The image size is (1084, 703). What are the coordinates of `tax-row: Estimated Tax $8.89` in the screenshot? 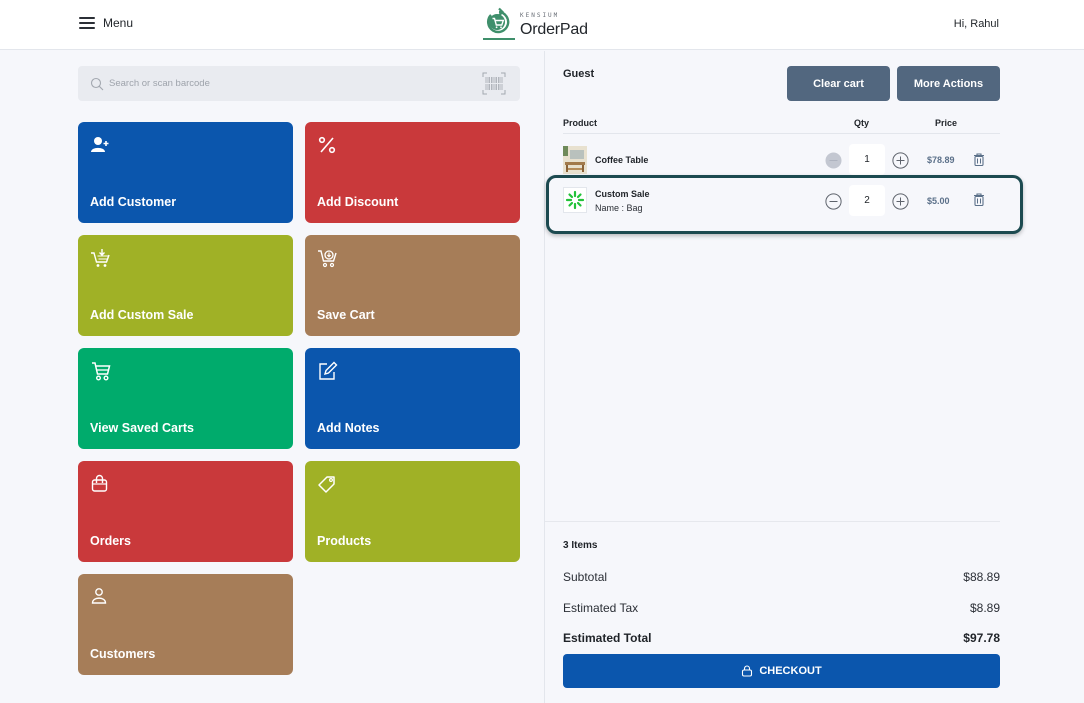 It's located at (781, 608).